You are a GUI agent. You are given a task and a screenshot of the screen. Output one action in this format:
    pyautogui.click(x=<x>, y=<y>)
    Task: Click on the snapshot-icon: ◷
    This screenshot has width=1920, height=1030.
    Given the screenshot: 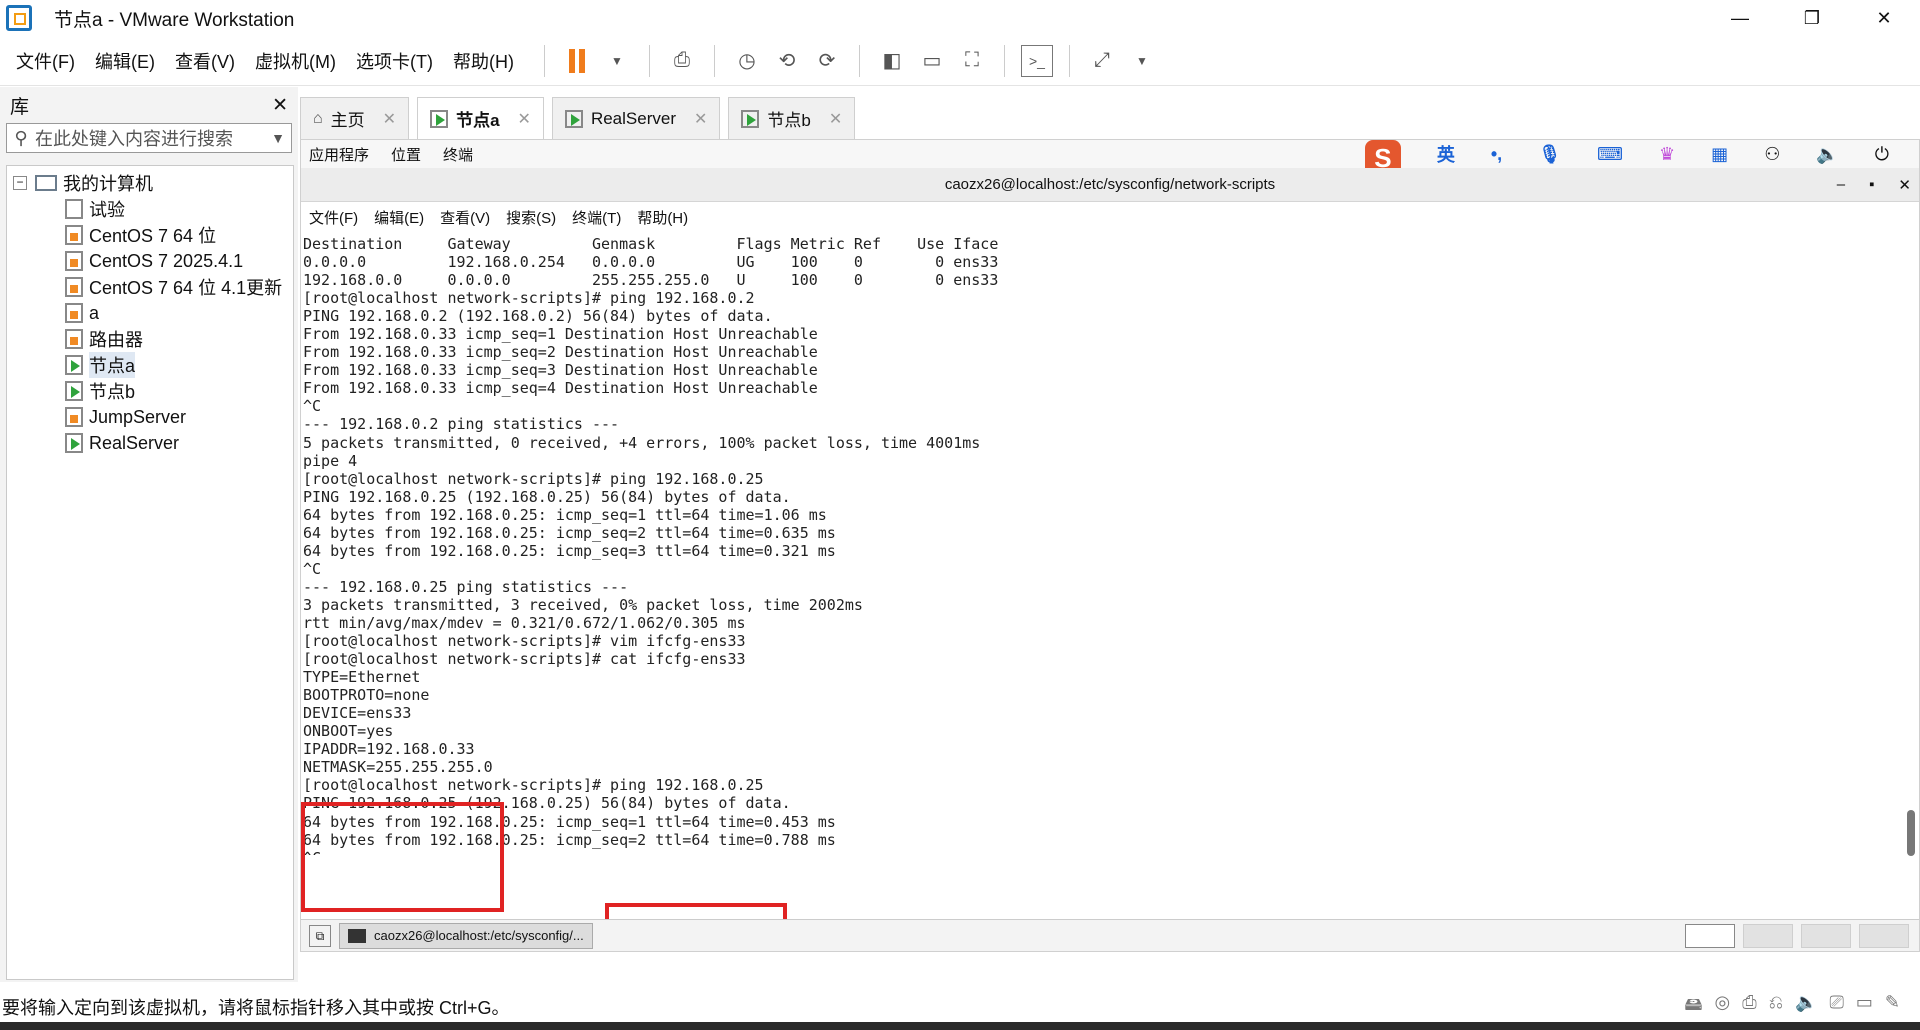 What is the action you would take?
    pyautogui.click(x=747, y=61)
    